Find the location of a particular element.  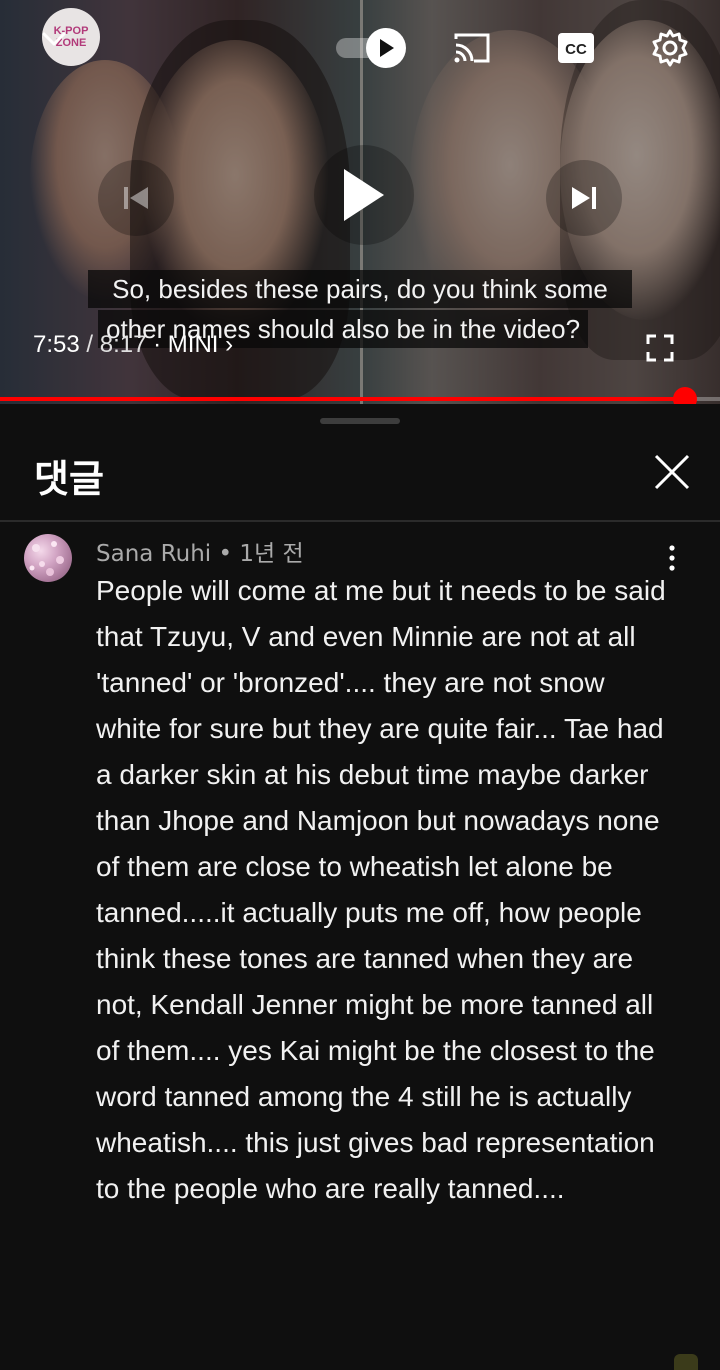

chevron-down-icon is located at coordinates (54, 40).